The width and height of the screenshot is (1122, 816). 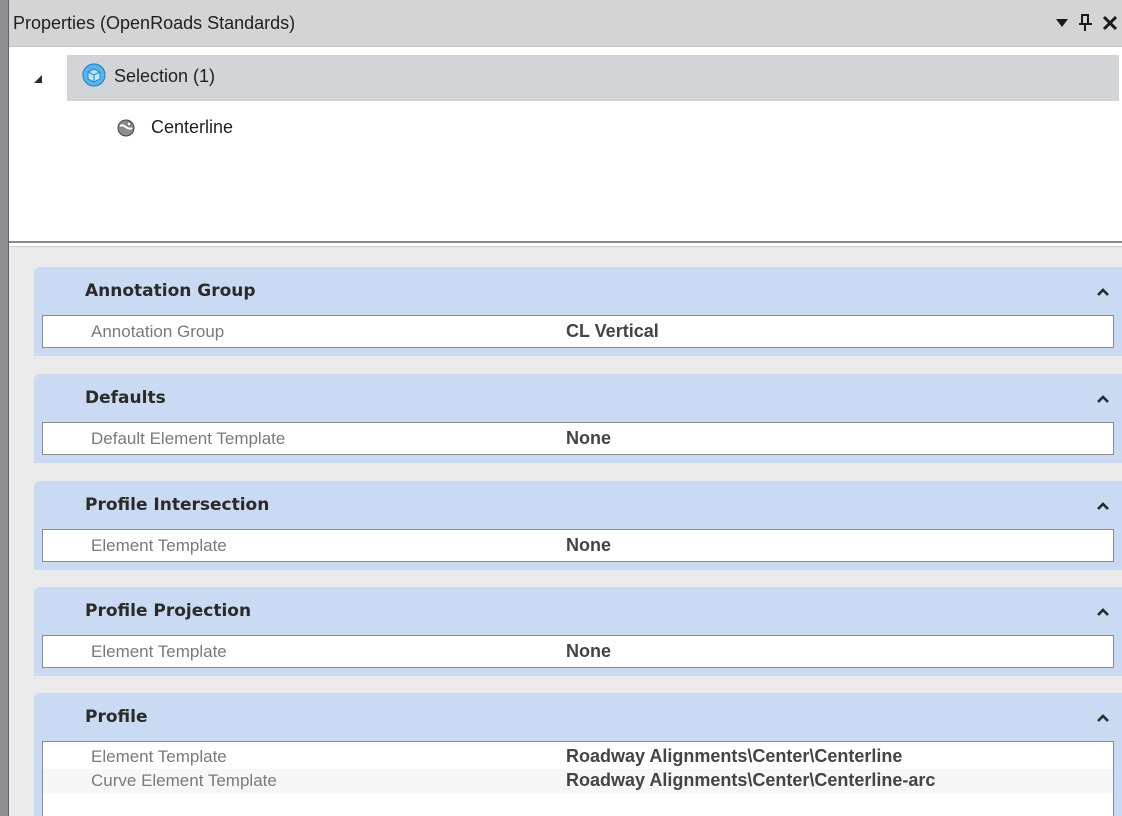 What do you see at coordinates (578, 717) in the screenshot?
I see `group-header-profile: Profile` at bounding box center [578, 717].